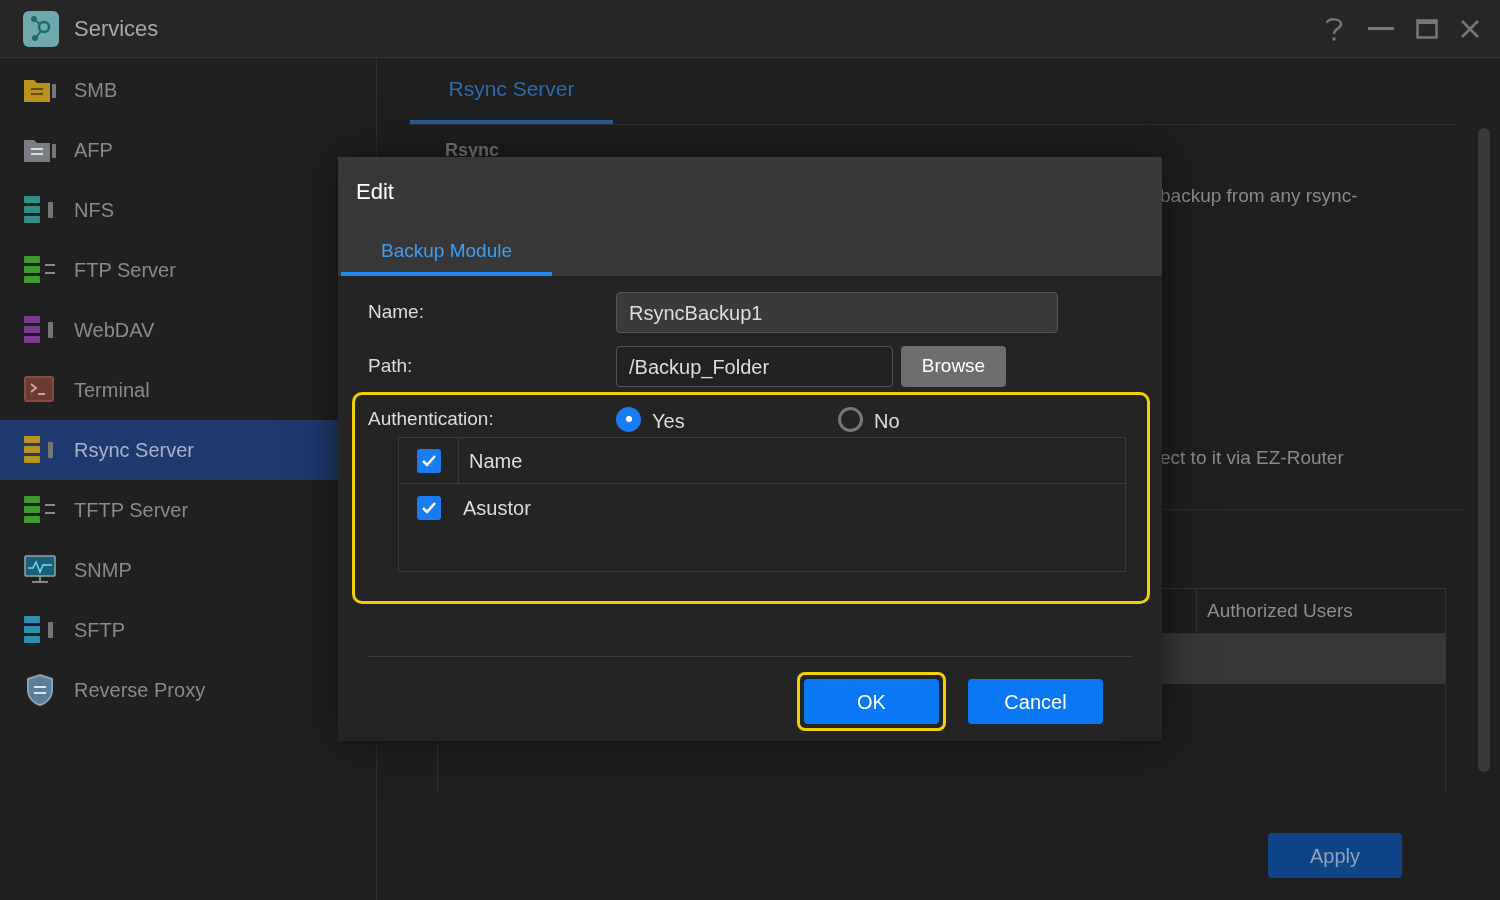  Describe the element at coordinates (727, 419) in the screenshot. I see `radio-option: Yes` at that location.